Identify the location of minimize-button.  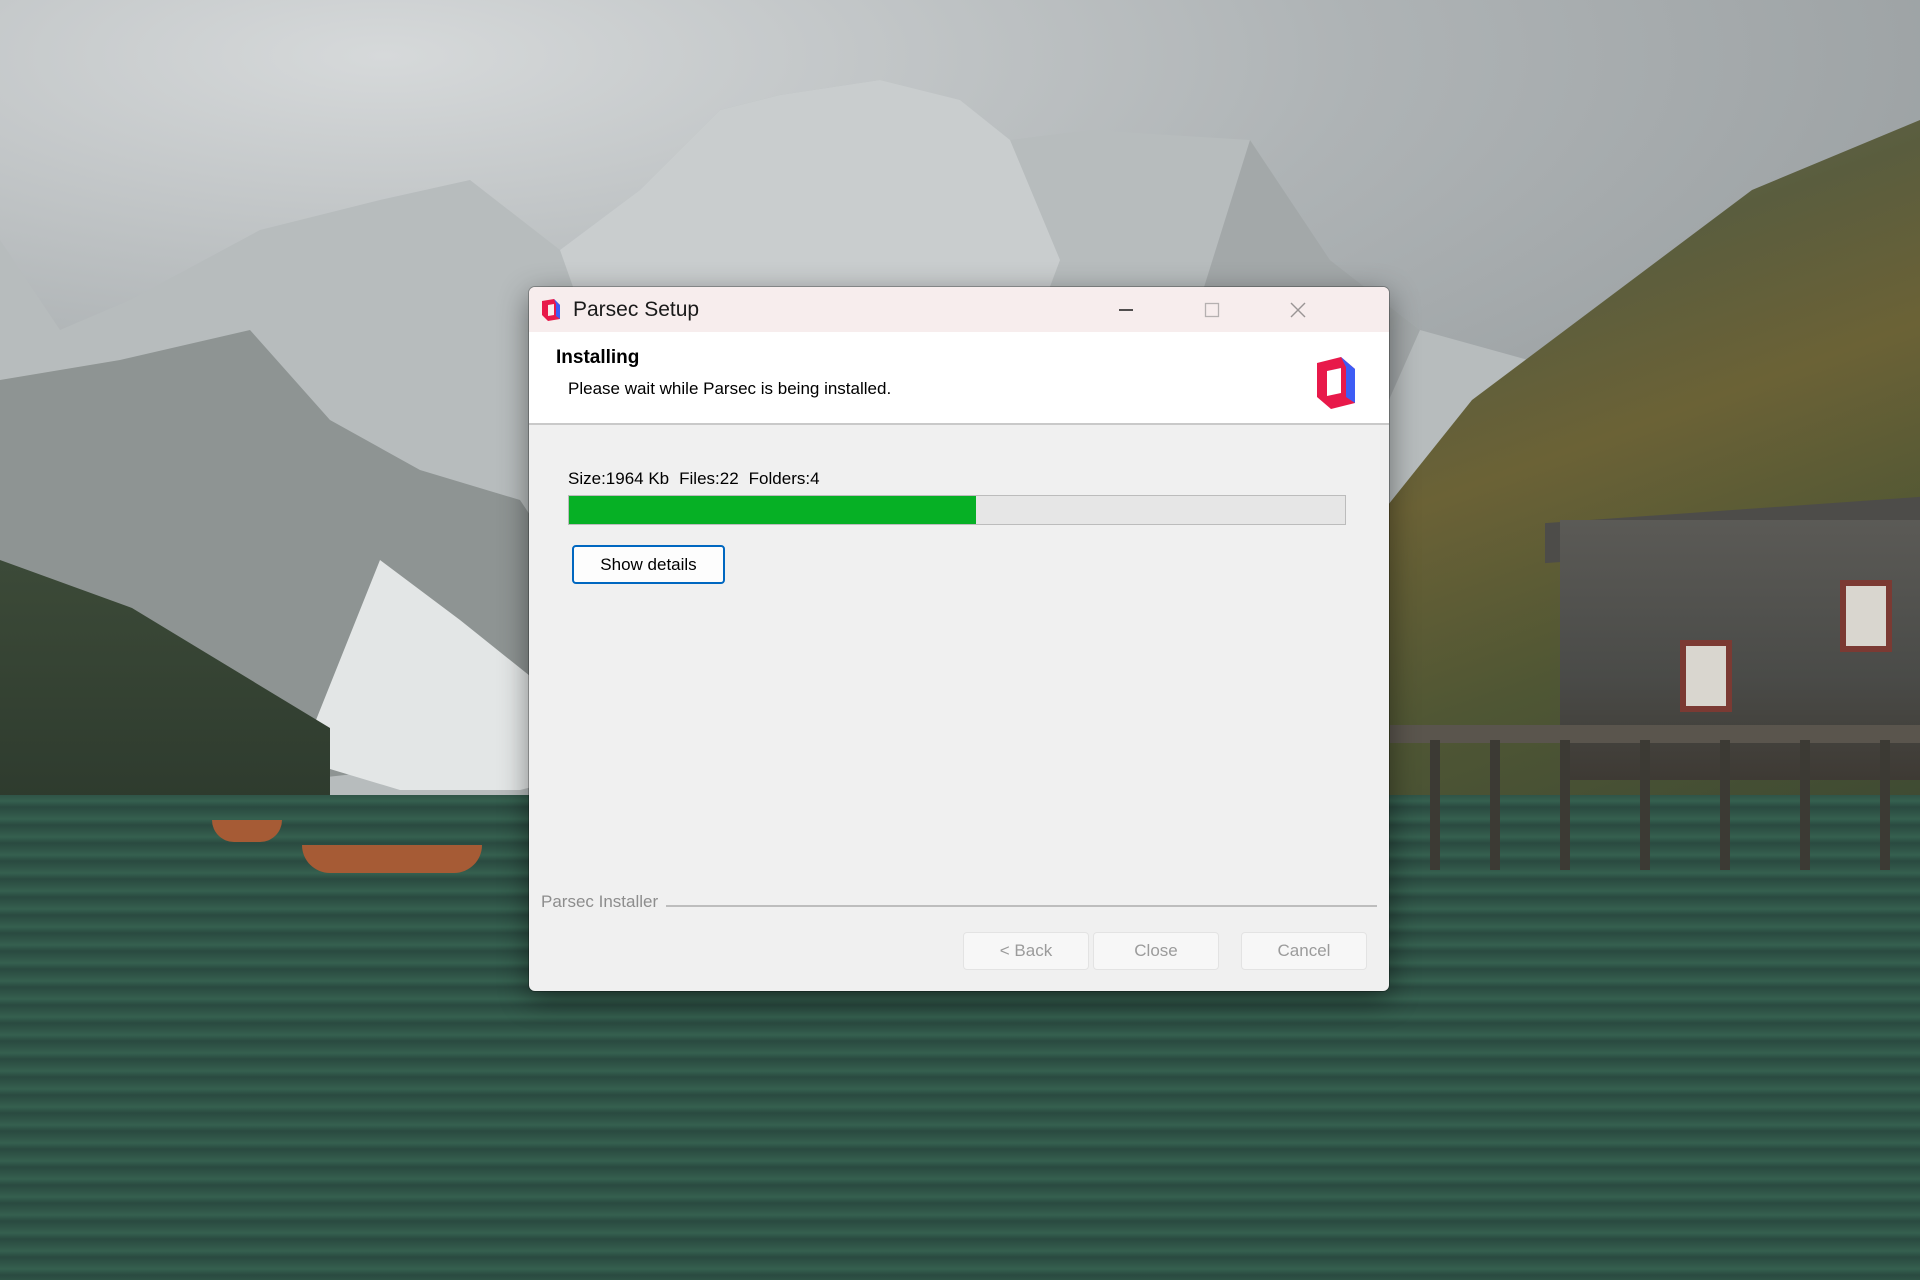
(1126, 309).